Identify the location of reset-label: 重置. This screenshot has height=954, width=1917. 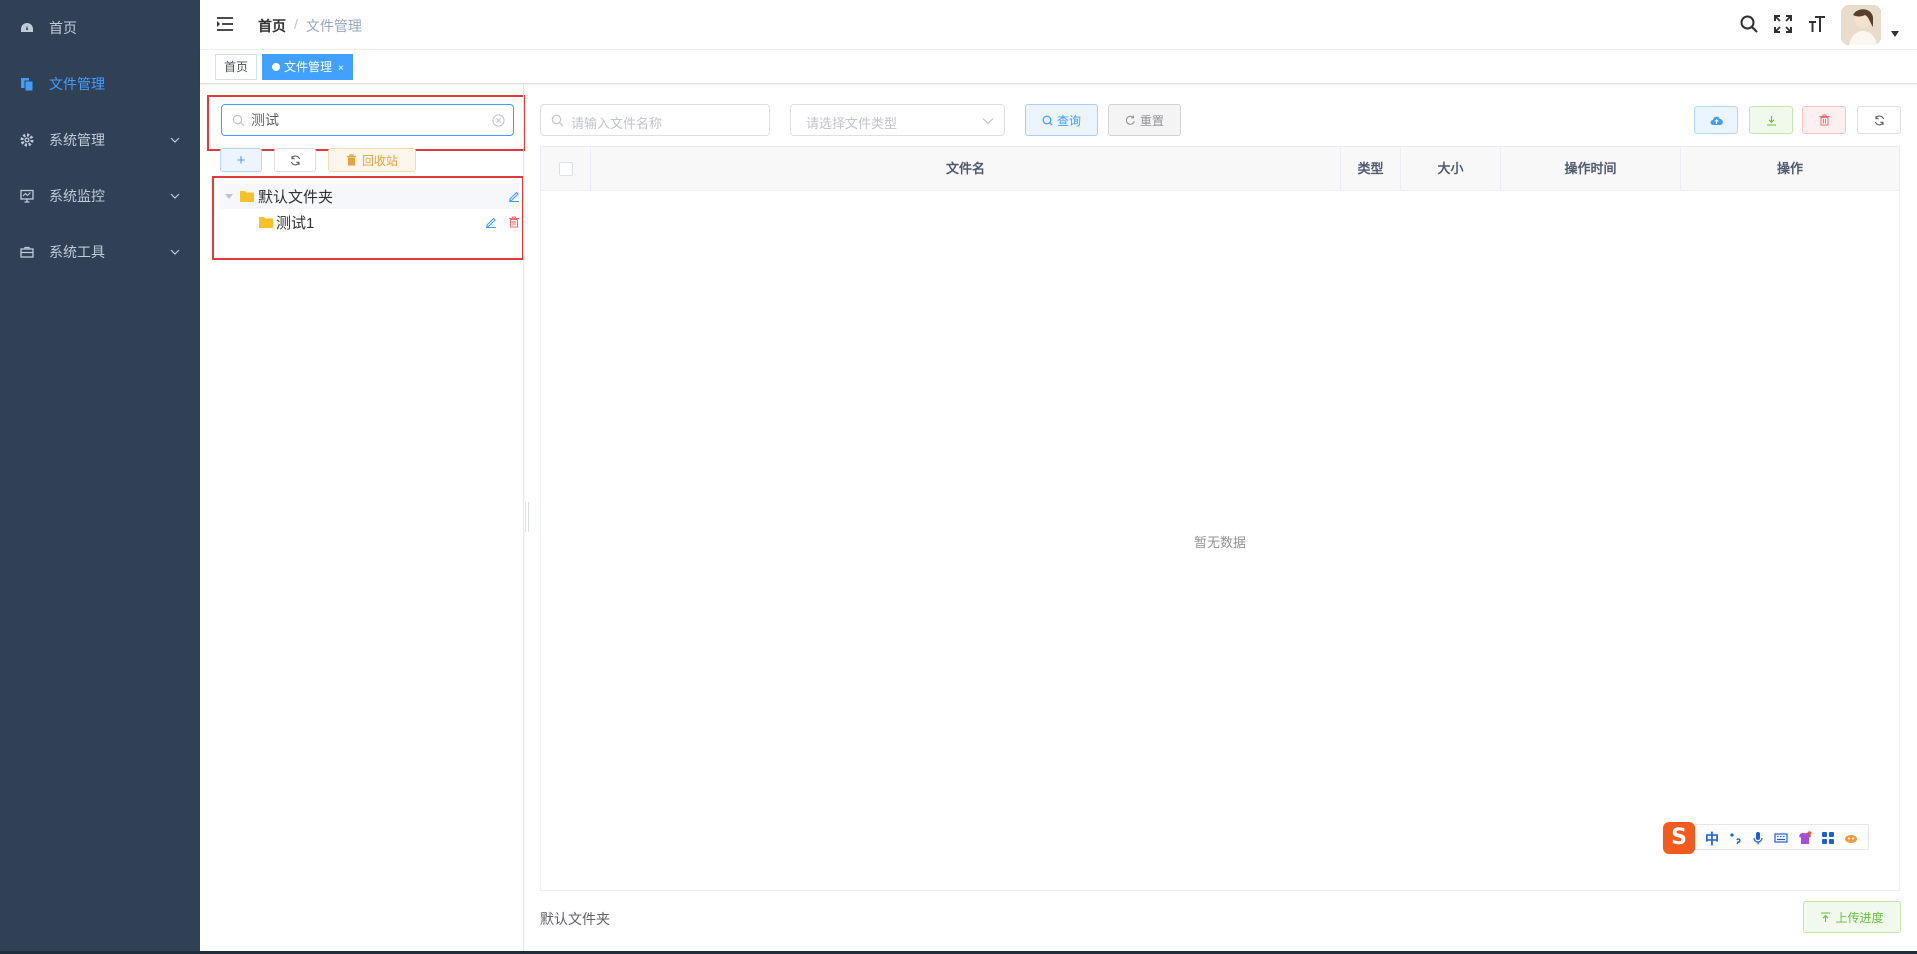
(1151, 120).